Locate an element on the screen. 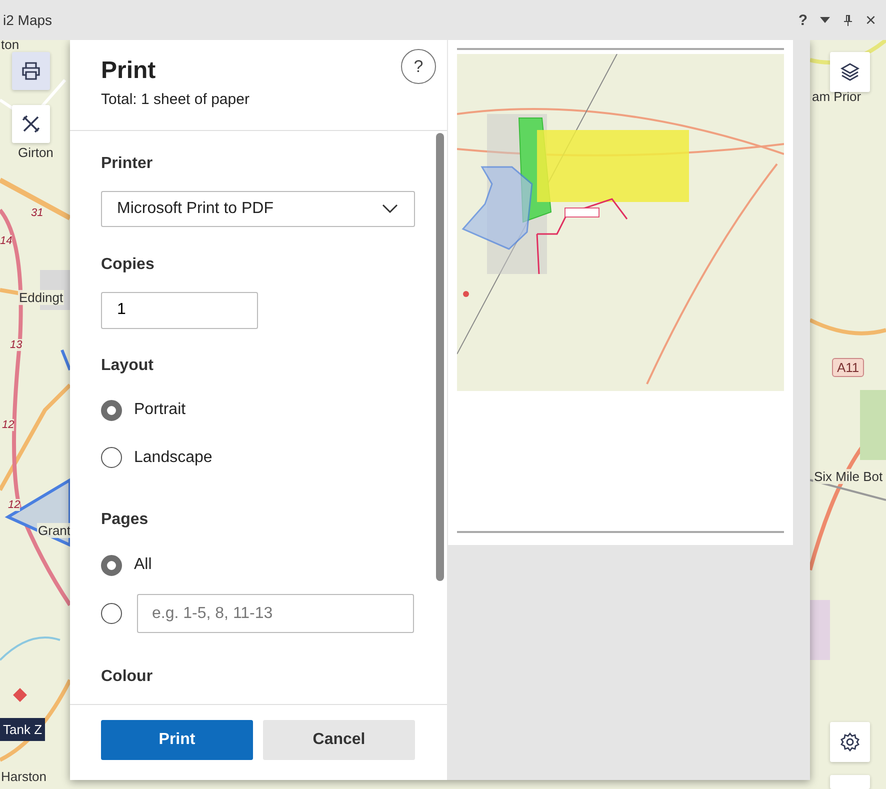  layers-icon is located at coordinates (850, 72).